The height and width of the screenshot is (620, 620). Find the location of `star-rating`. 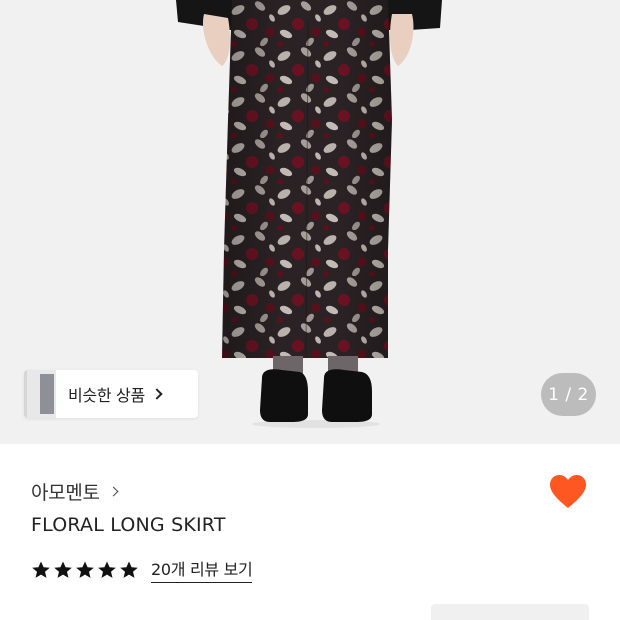

star-rating is located at coordinates (86, 570).